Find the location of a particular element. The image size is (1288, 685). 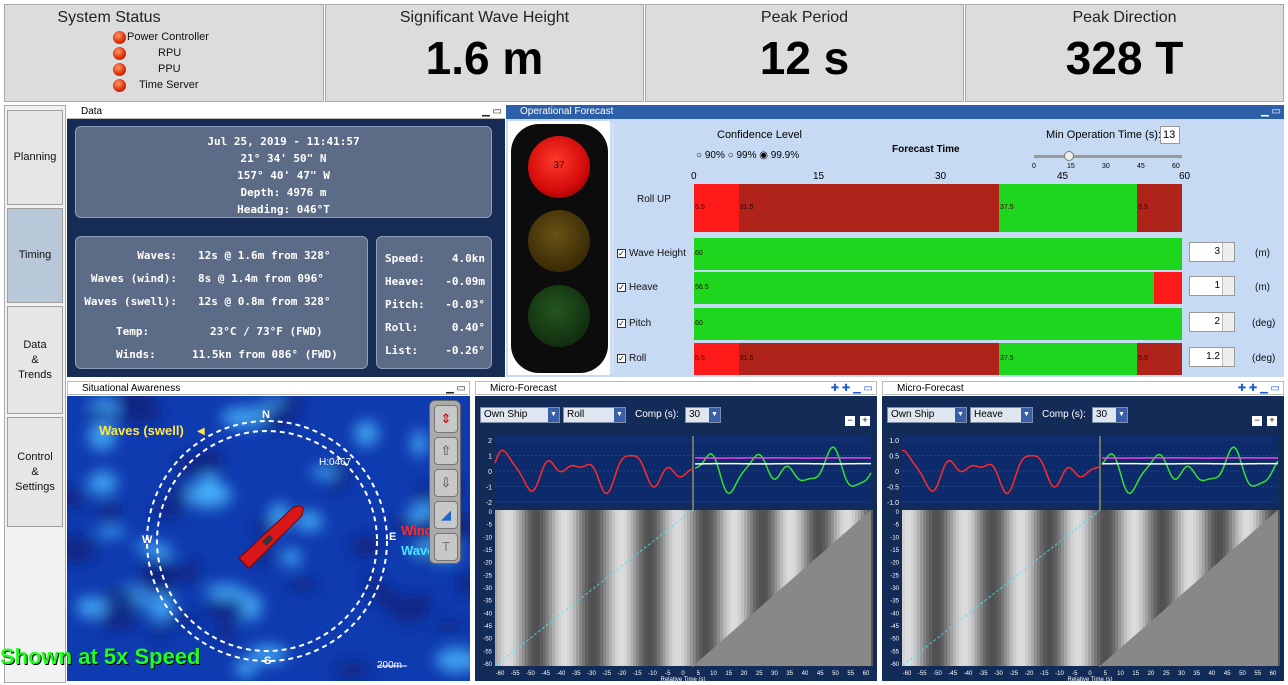

tab-timing: Timing is located at coordinates (35, 255).